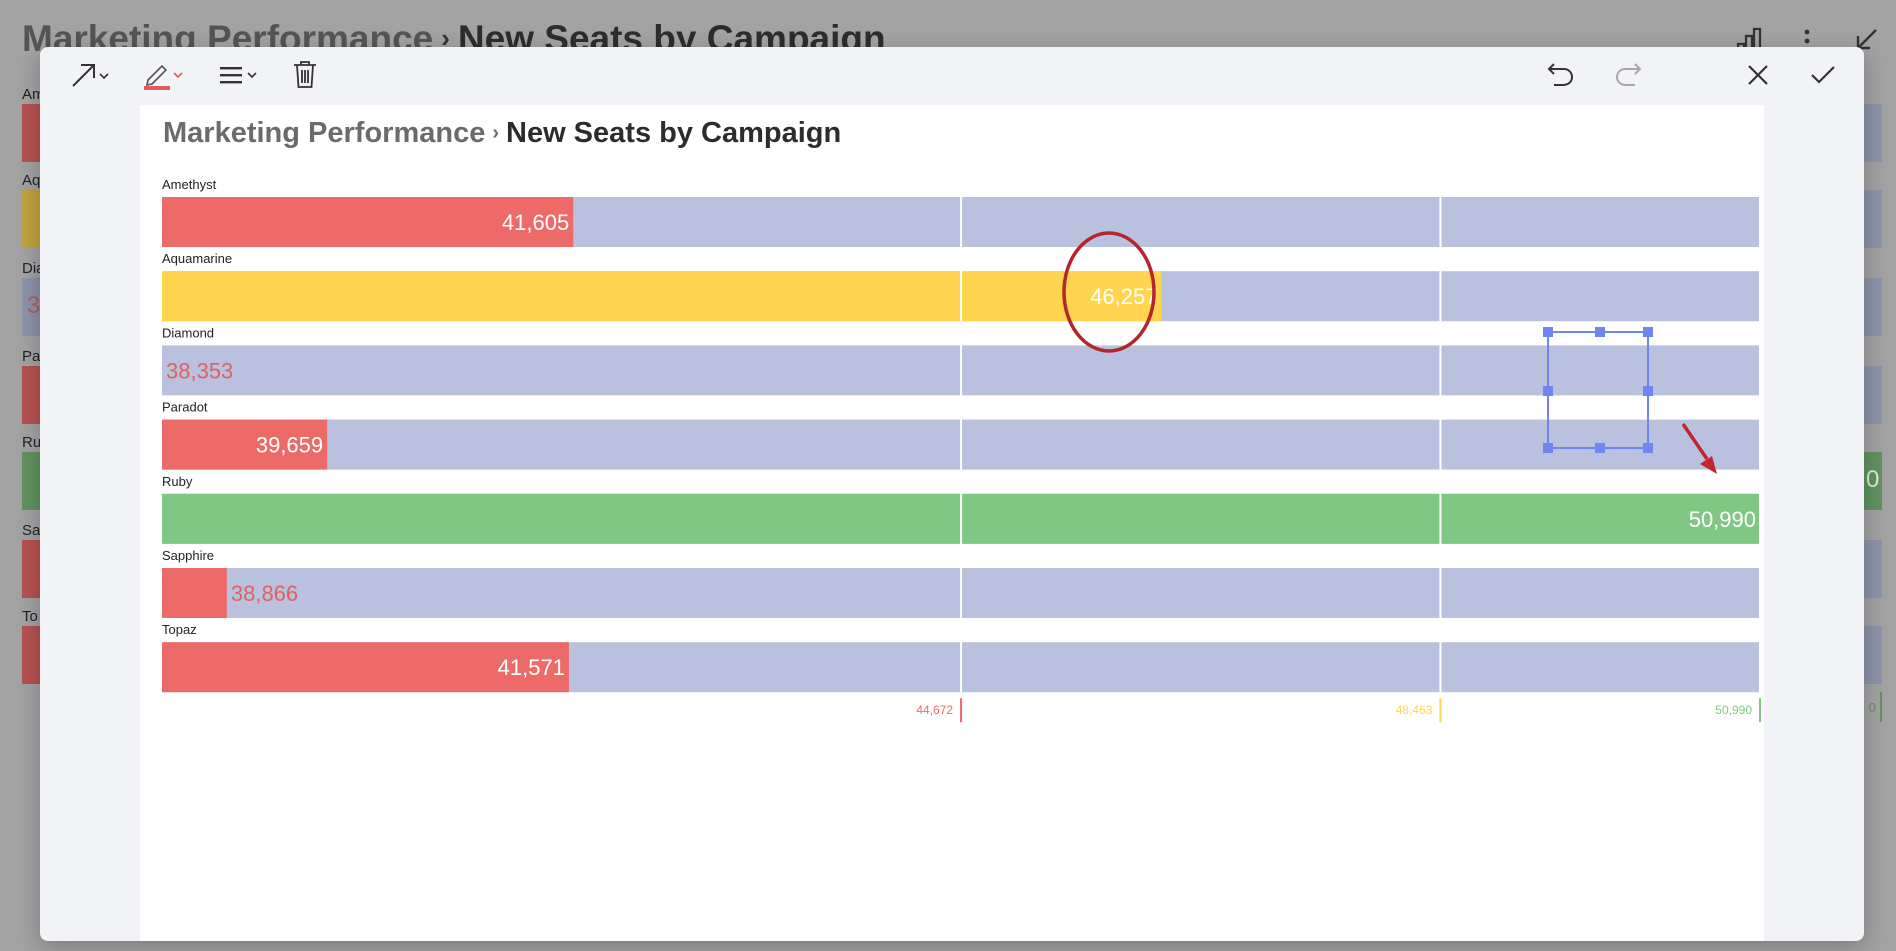  What do you see at coordinates (1389, 352) in the screenshot?
I see `annotation-layer` at bounding box center [1389, 352].